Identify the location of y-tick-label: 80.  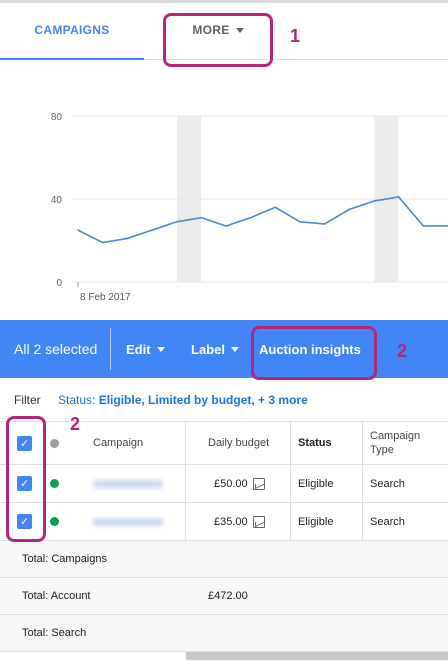
(57, 117).